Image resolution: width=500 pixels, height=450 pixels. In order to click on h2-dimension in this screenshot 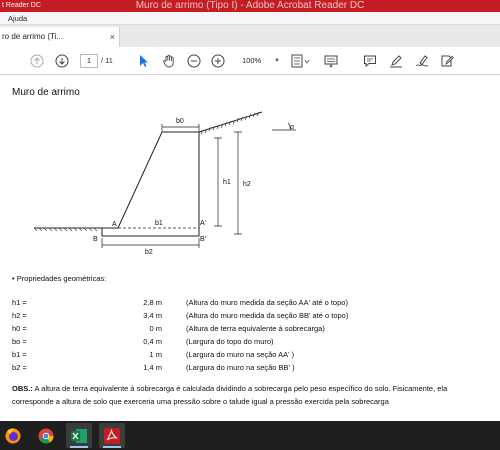, I will do `click(238, 183)`.